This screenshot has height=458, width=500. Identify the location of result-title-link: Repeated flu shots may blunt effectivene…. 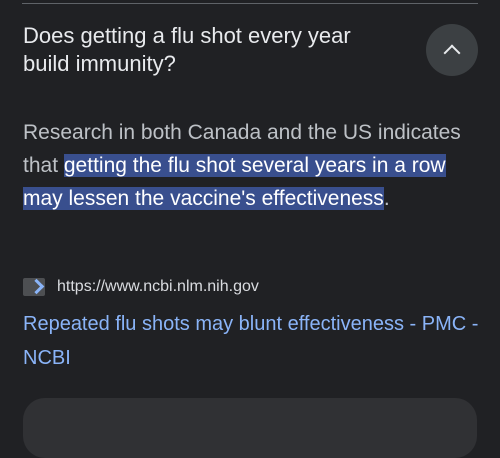
(258, 341).